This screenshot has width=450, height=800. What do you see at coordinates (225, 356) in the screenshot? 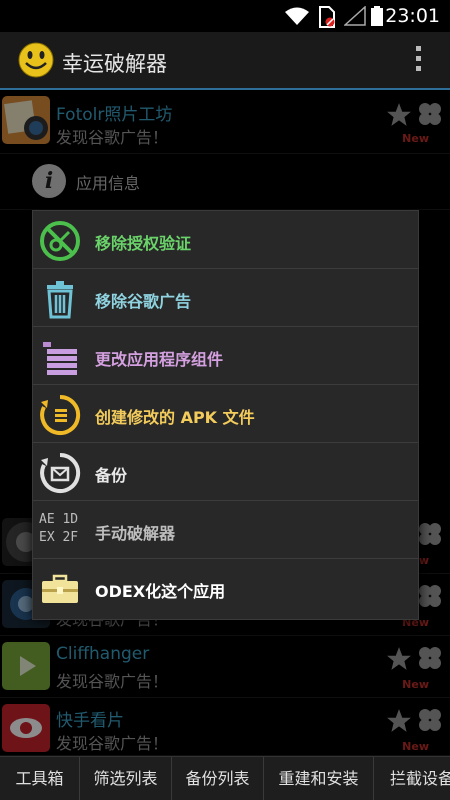
I see `menu-item-change-components: 更改应用程序组件` at bounding box center [225, 356].